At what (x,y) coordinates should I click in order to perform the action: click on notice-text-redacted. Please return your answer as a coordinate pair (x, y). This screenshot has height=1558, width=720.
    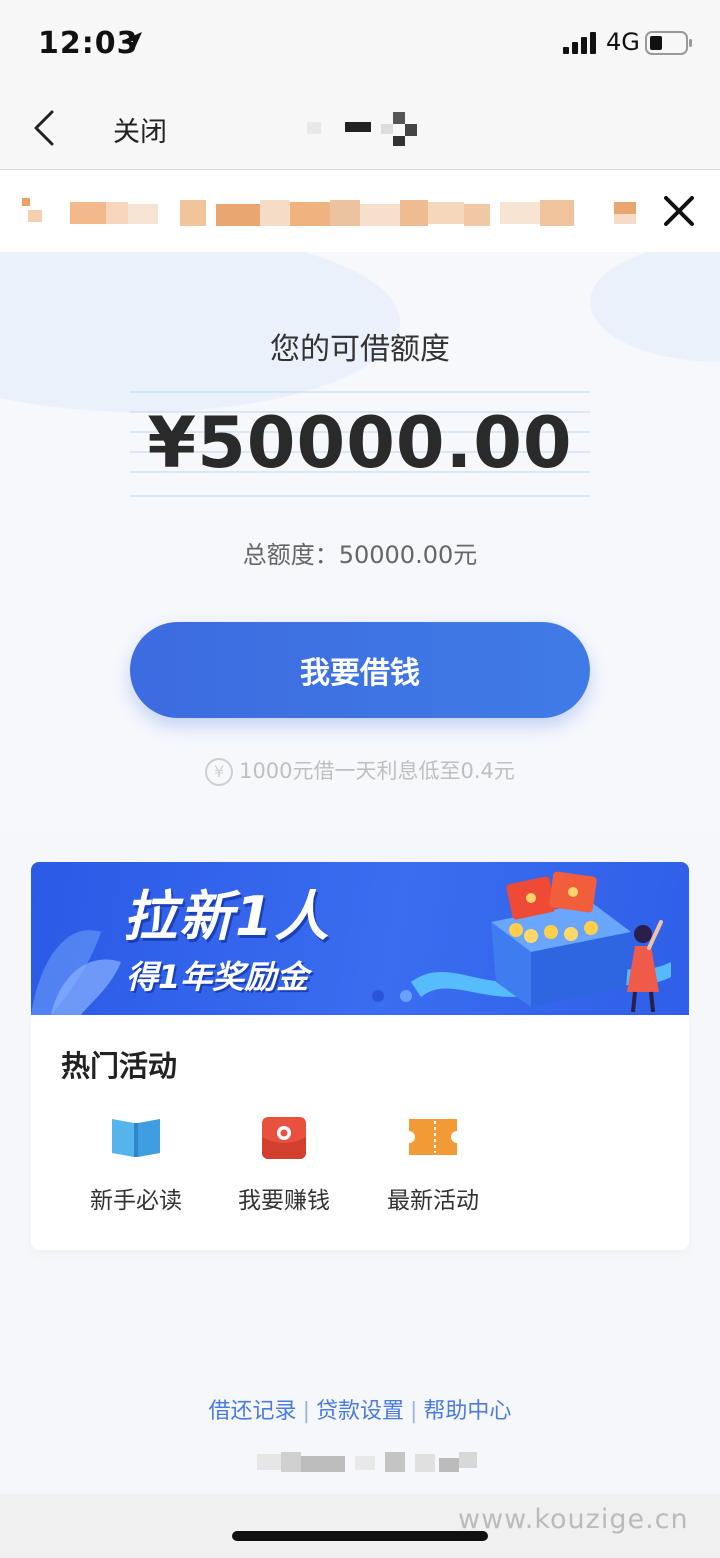
    Looking at the image, I should click on (329, 212).